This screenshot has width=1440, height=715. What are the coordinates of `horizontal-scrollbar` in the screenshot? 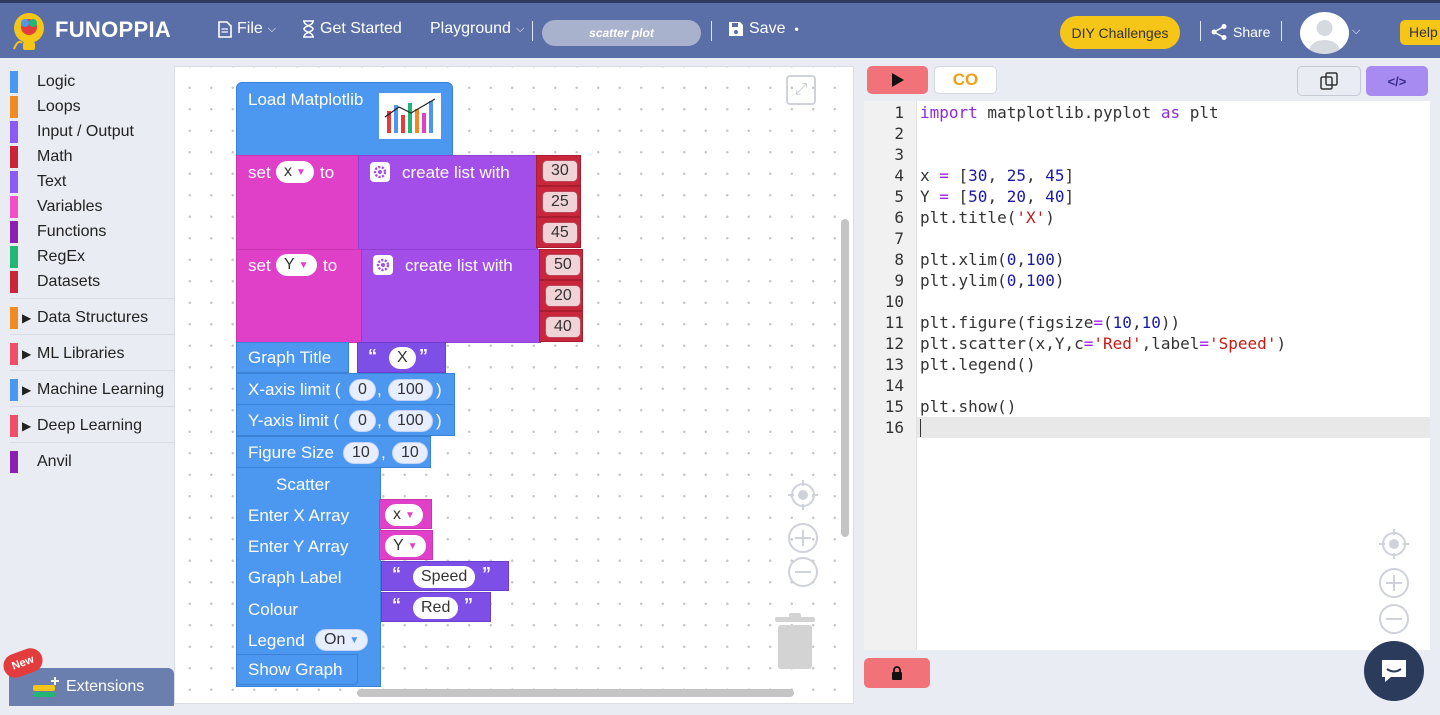 It's located at (575, 693).